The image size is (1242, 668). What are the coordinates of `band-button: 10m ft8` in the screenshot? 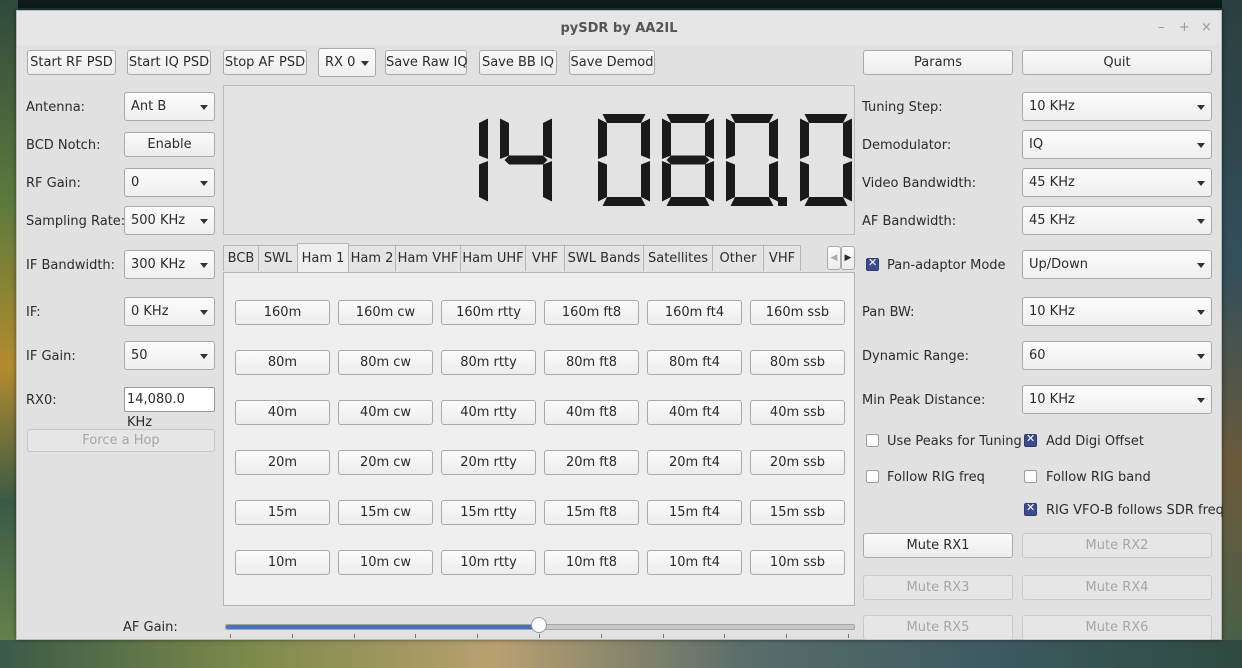 It's located at (591, 562).